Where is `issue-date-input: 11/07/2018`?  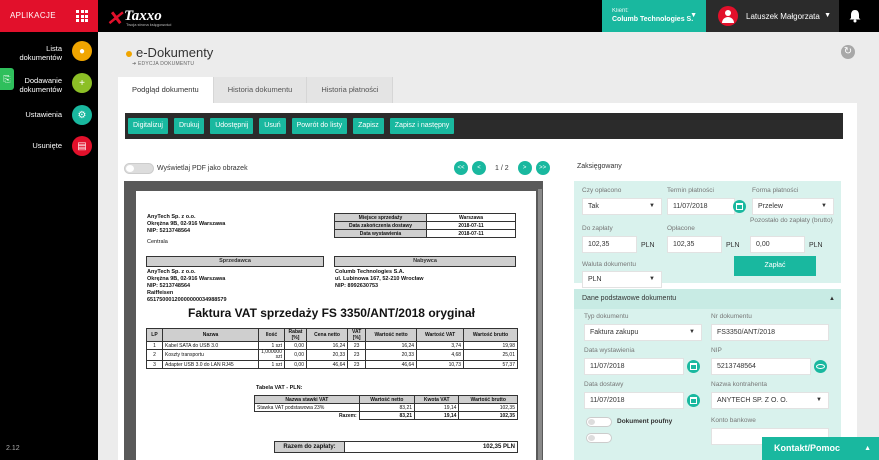
issue-date-input: 11/07/2018 is located at coordinates (634, 366).